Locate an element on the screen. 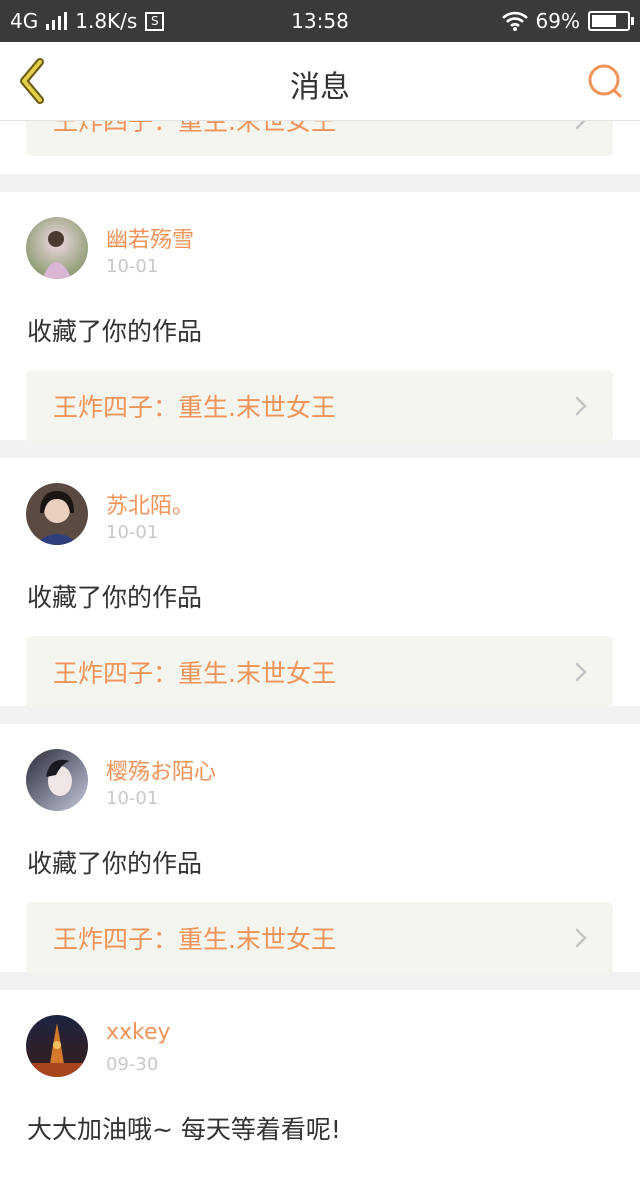  status-right: 69% is located at coordinates (567, 21).